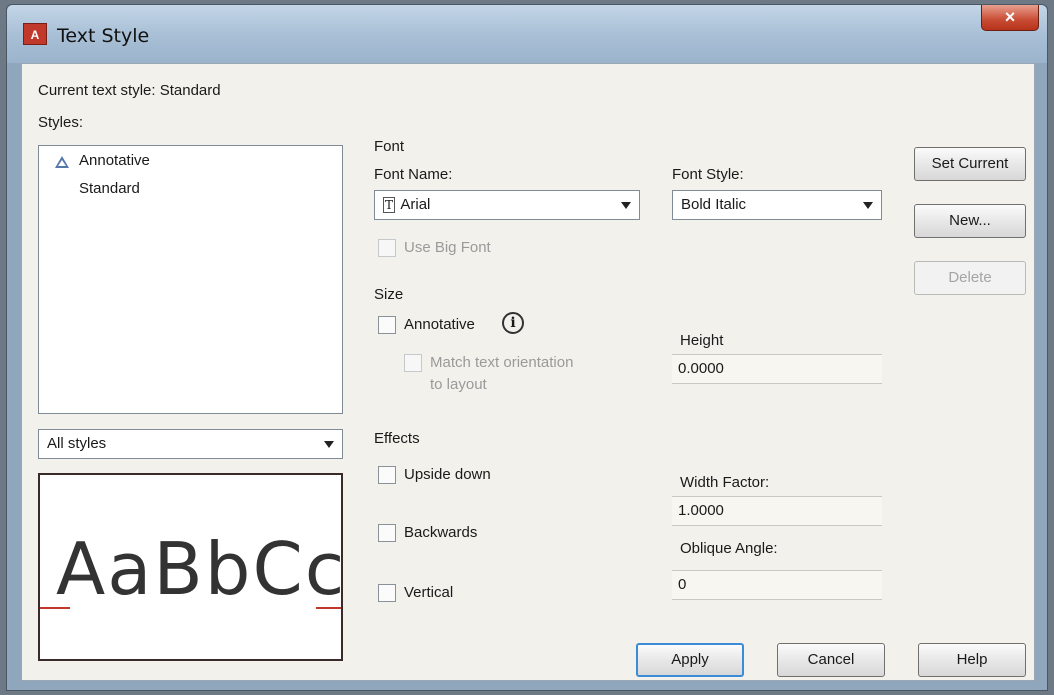 The height and width of the screenshot is (695, 1054). Describe the element at coordinates (1010, 18) in the screenshot. I see `close-button: ×` at that location.